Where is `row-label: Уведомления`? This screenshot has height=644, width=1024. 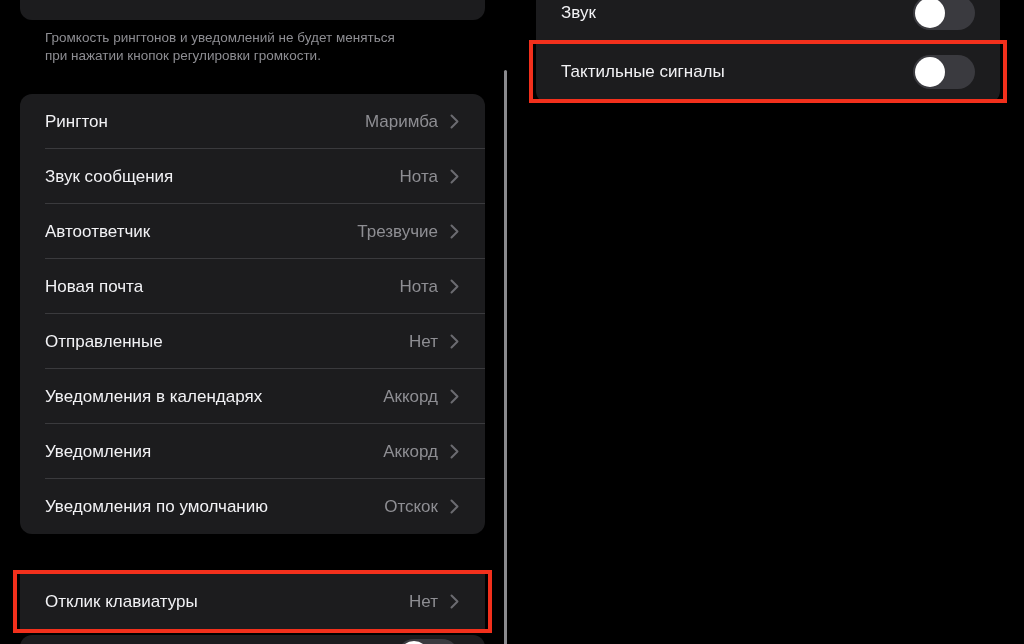 row-label: Уведомления is located at coordinates (98, 451).